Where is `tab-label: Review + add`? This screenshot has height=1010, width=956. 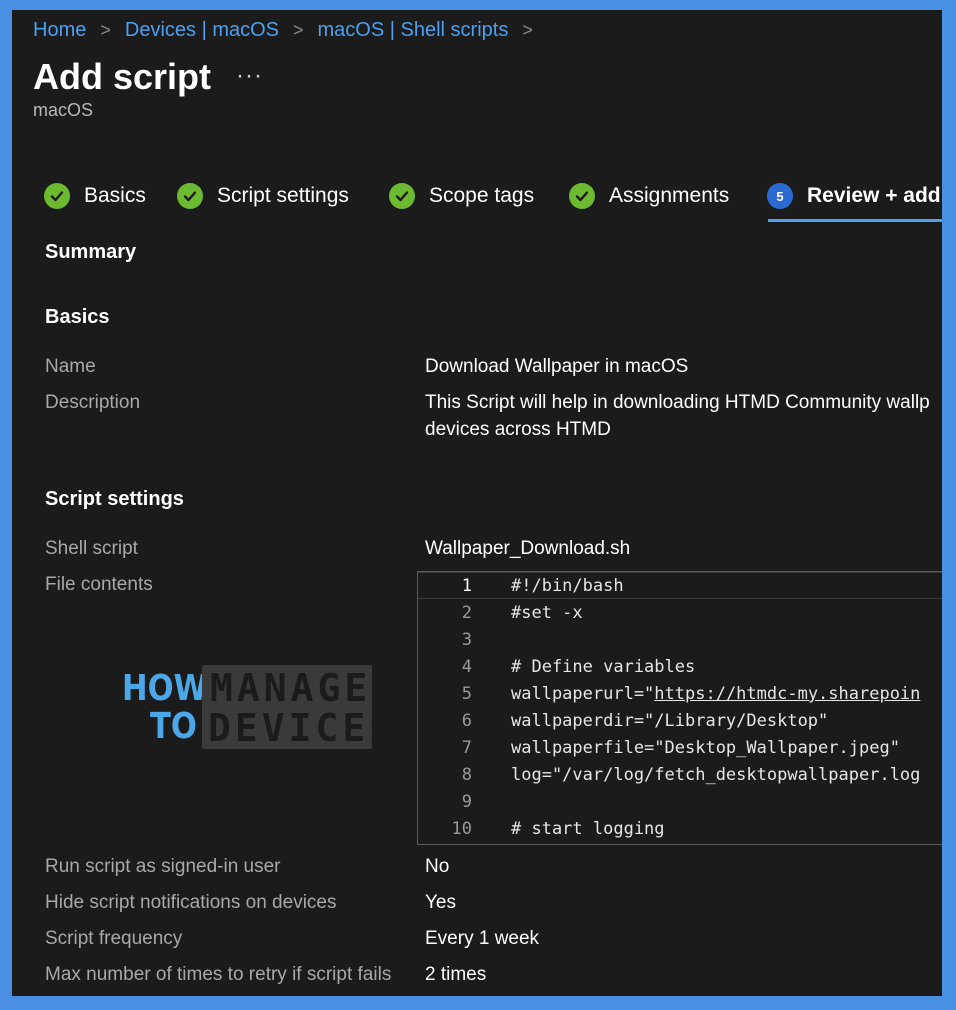 tab-label: Review + add is located at coordinates (874, 195).